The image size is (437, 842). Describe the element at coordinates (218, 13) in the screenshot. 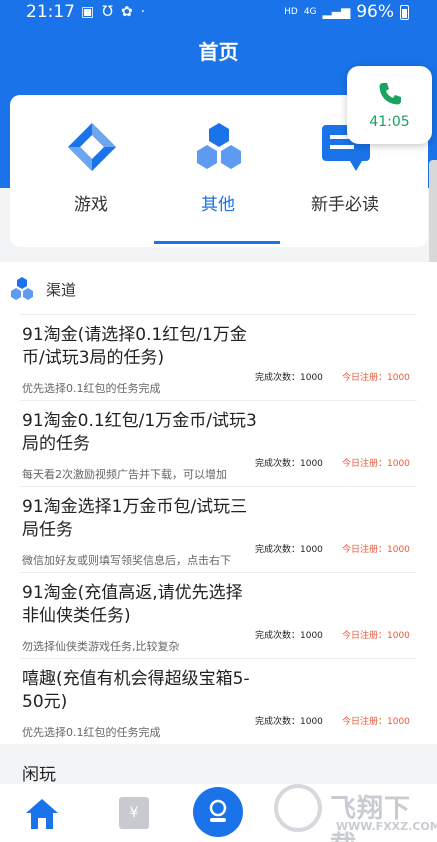

I see `status-bar: 21:17 ▣ Ʊ ✿ · HD 4G ▂▄▆ 96%` at that location.